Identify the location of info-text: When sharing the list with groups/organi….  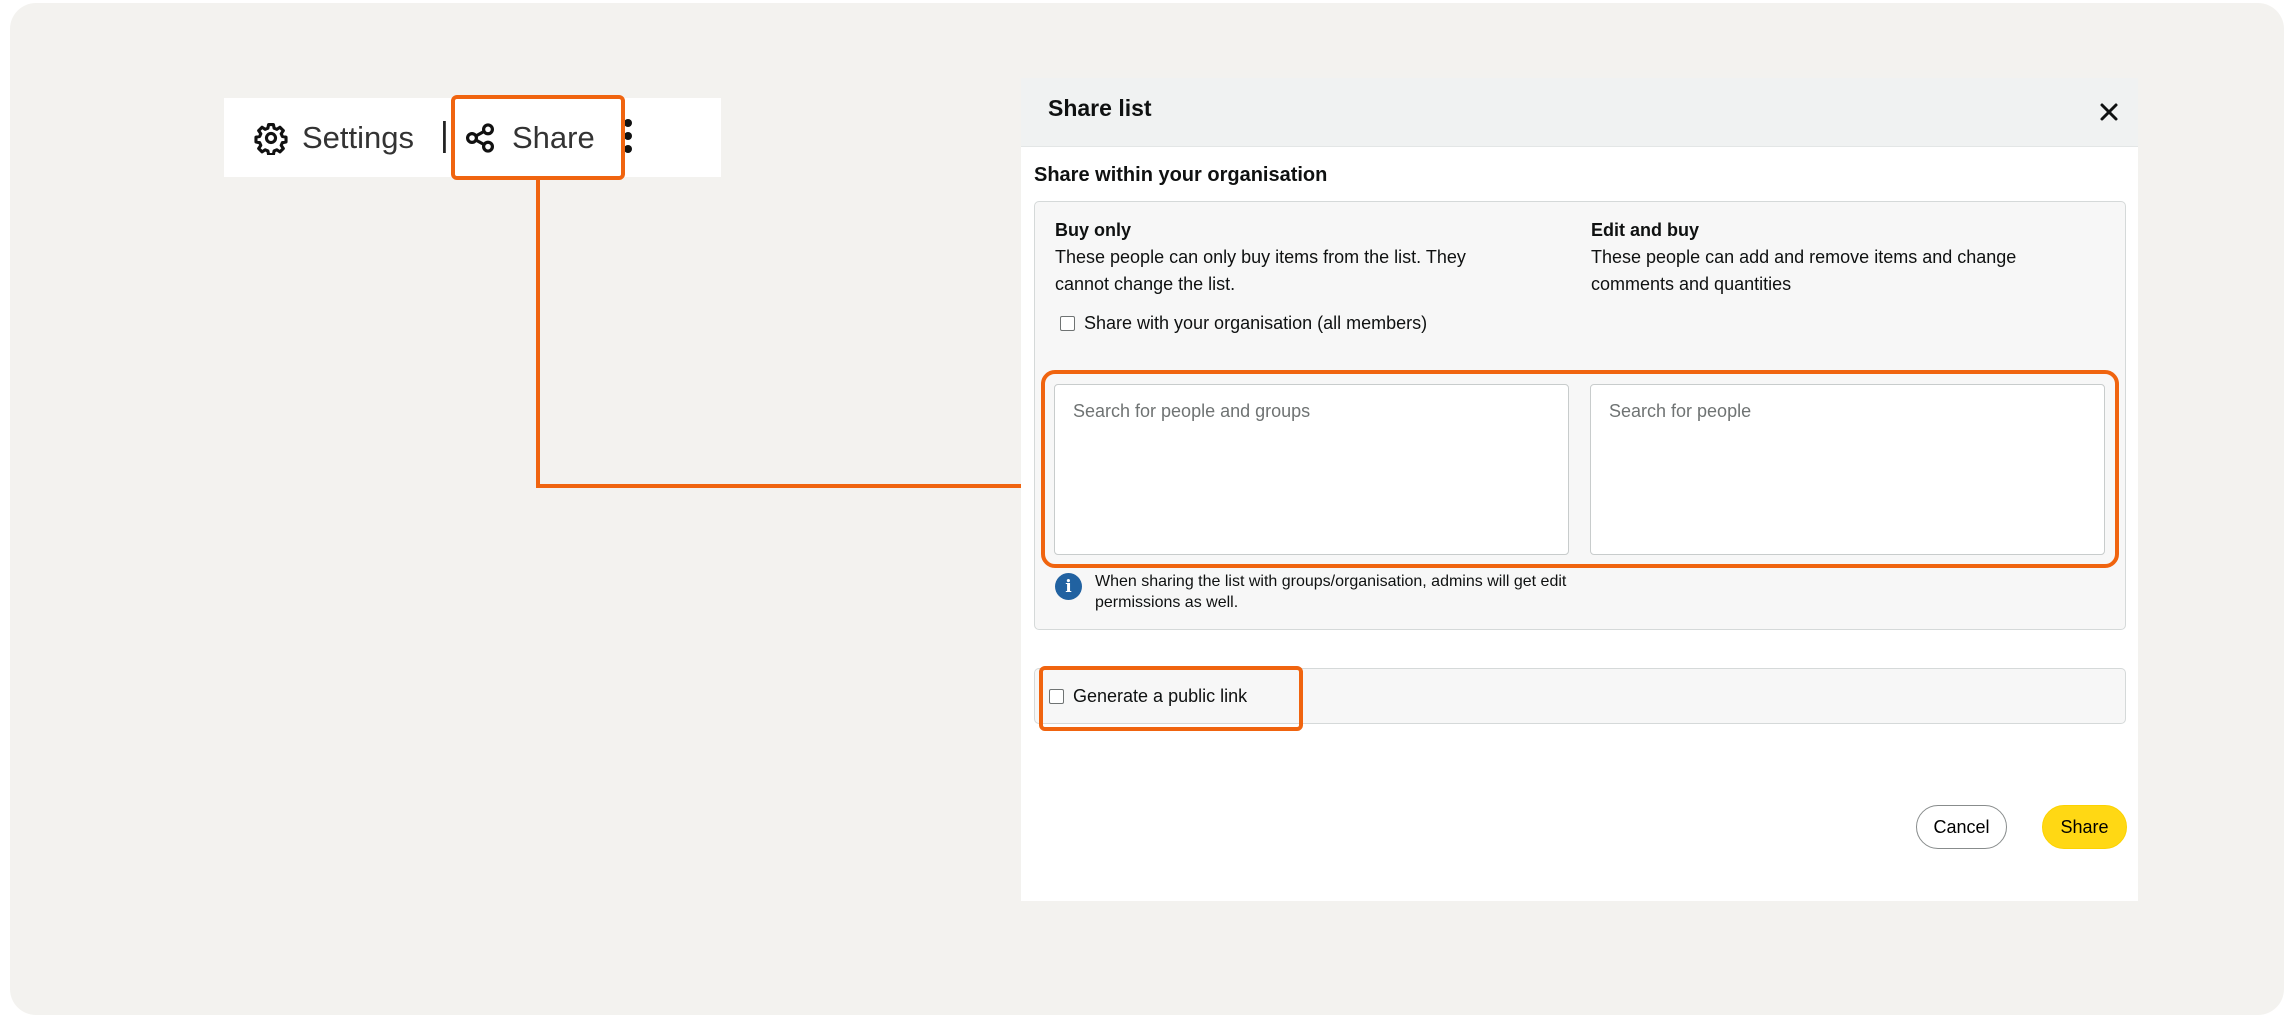
(1331, 592).